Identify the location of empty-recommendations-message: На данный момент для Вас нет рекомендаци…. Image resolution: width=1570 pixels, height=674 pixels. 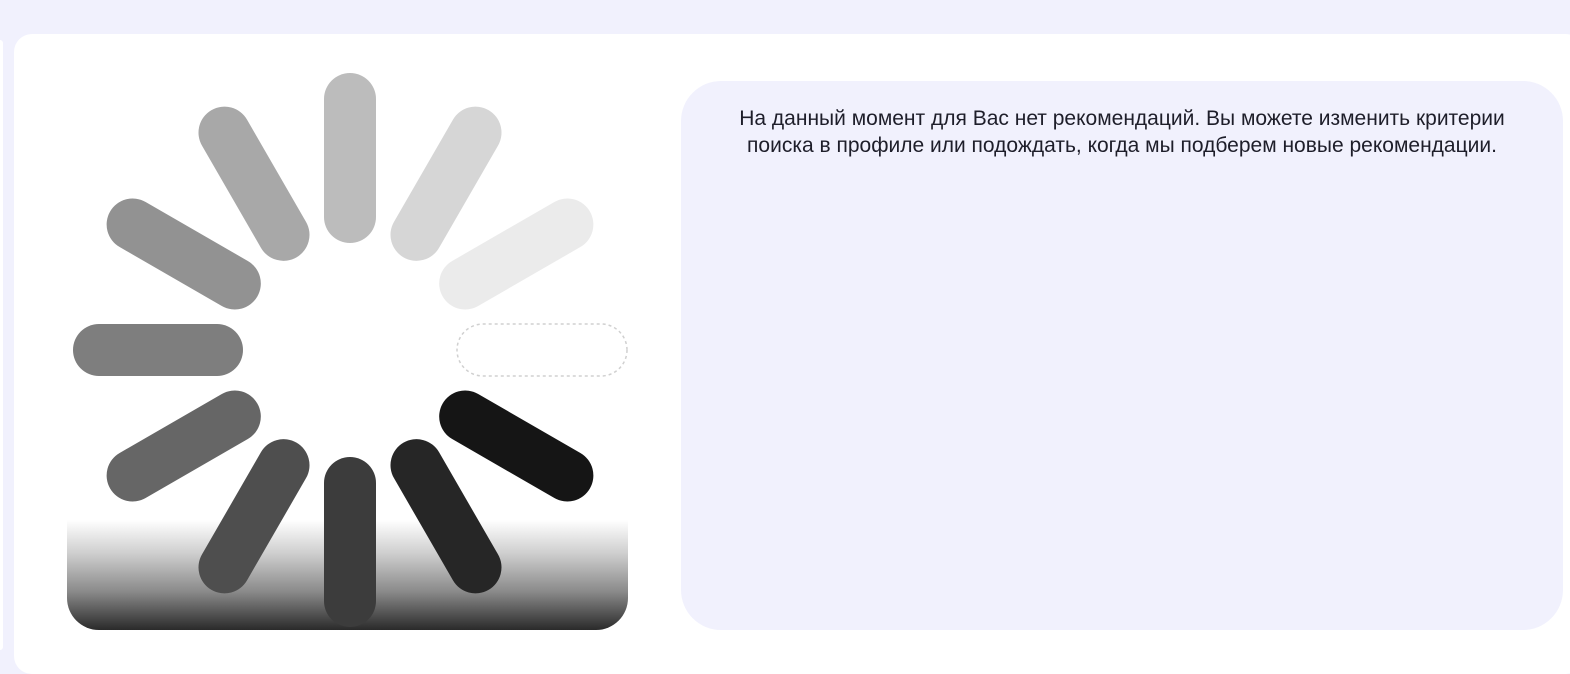
(1122, 132).